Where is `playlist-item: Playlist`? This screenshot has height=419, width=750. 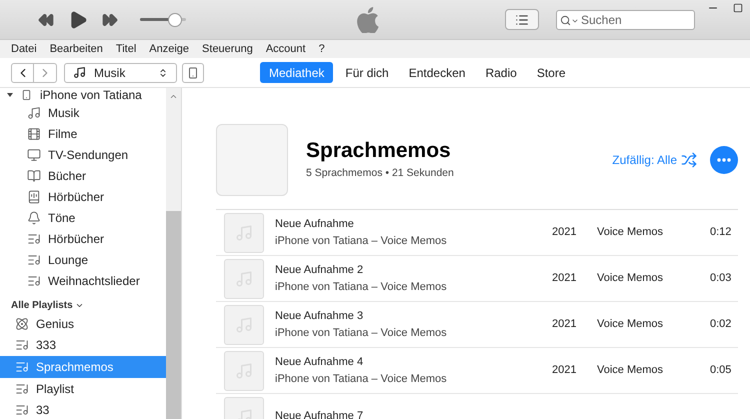
playlist-item: Playlist is located at coordinates (83, 389).